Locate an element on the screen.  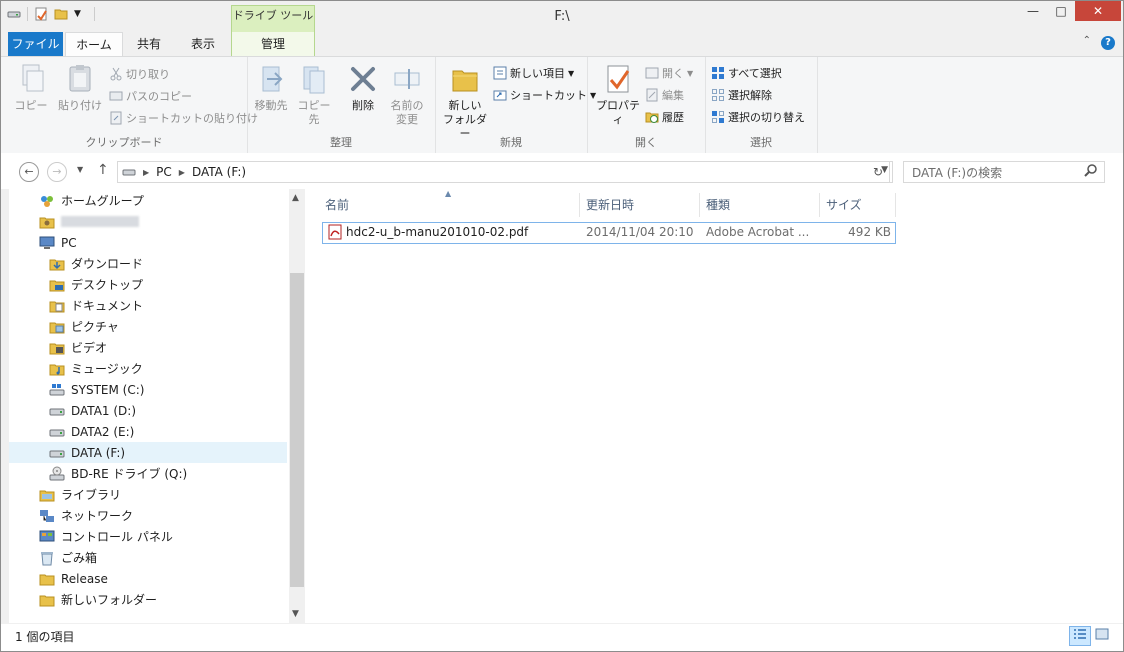
homegroup-icon is located at coordinates (47, 201).